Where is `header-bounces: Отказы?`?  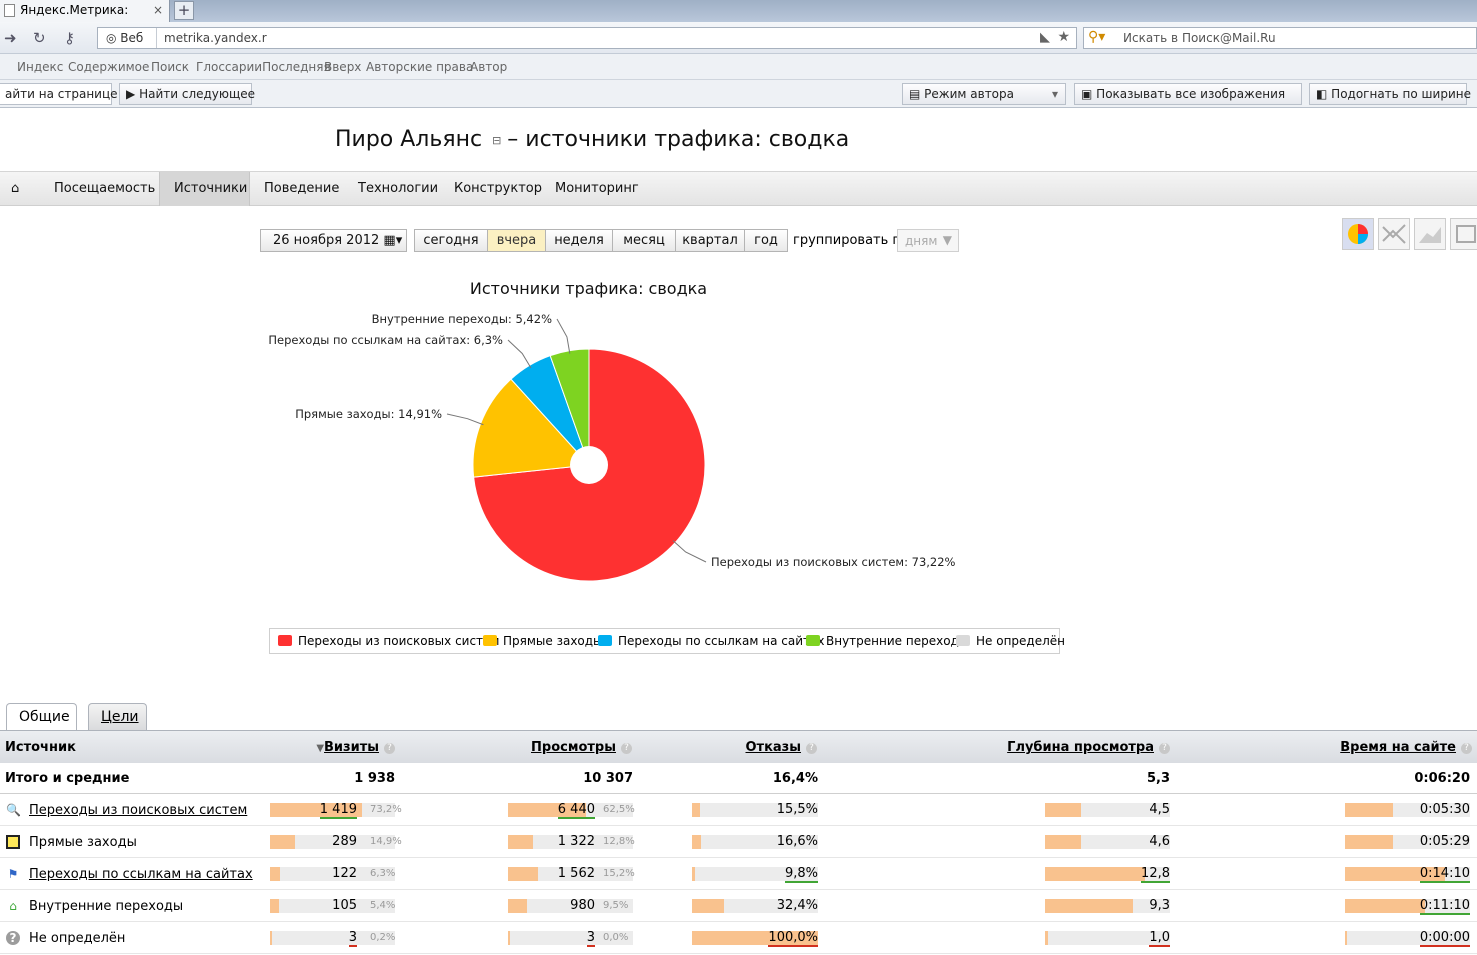 header-bounces: Отказы? is located at coordinates (781, 747).